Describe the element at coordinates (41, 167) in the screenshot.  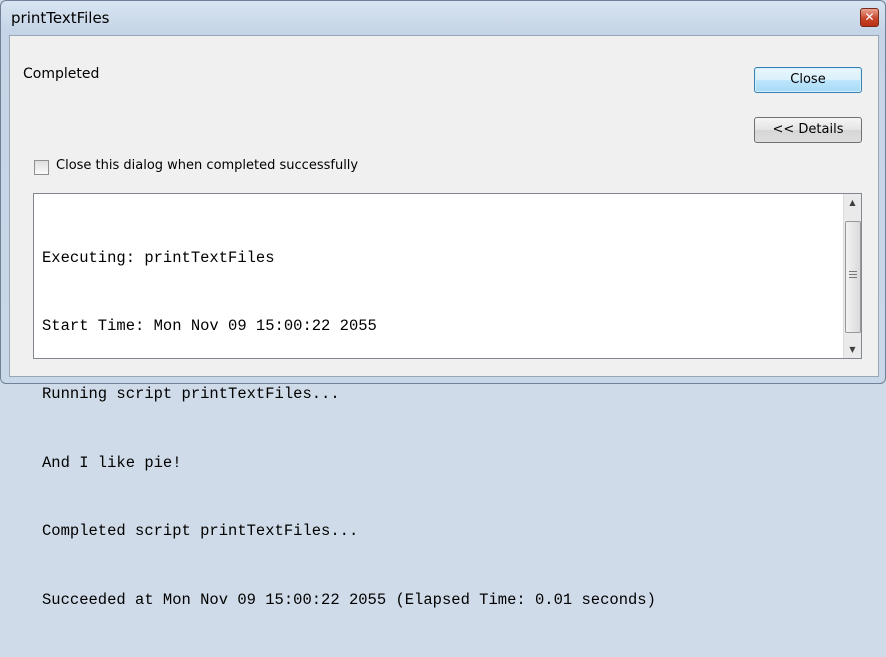
I see `close-when-completed-checkbox` at that location.